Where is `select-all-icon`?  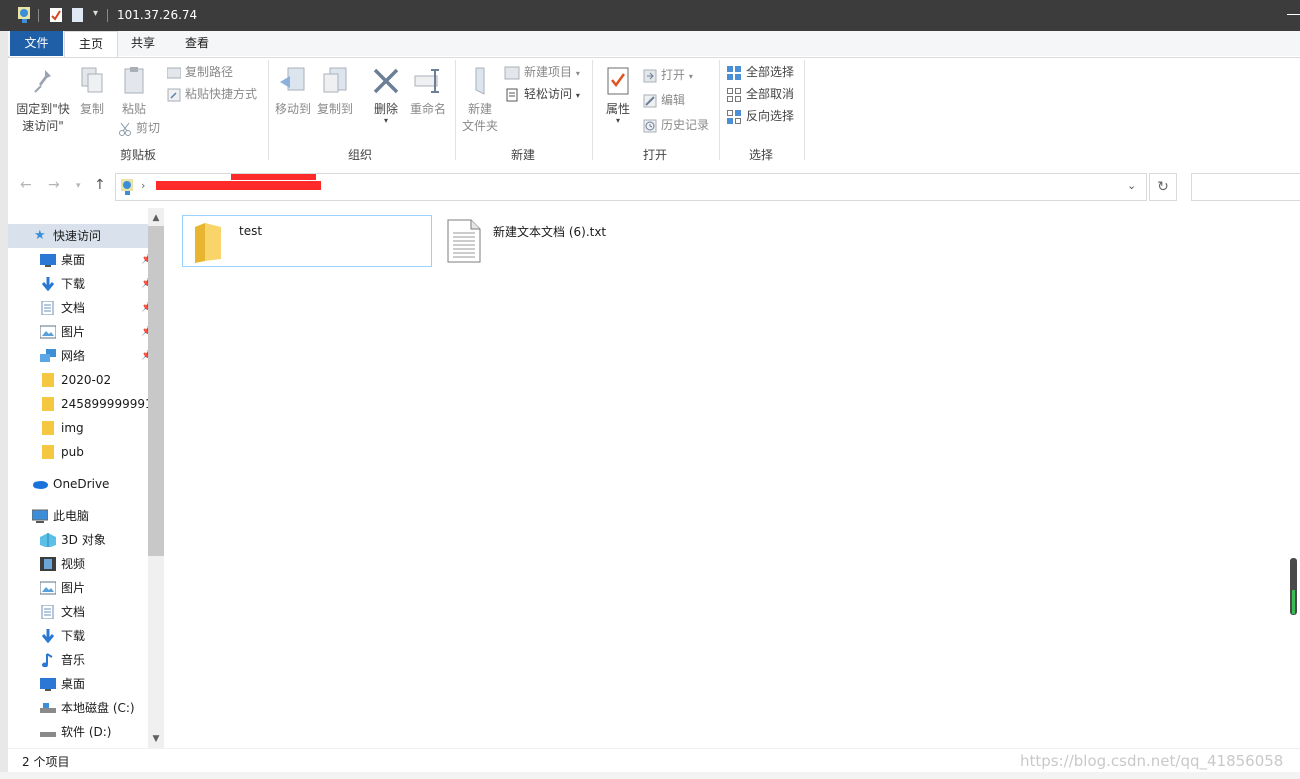
select-all-icon is located at coordinates (734, 72).